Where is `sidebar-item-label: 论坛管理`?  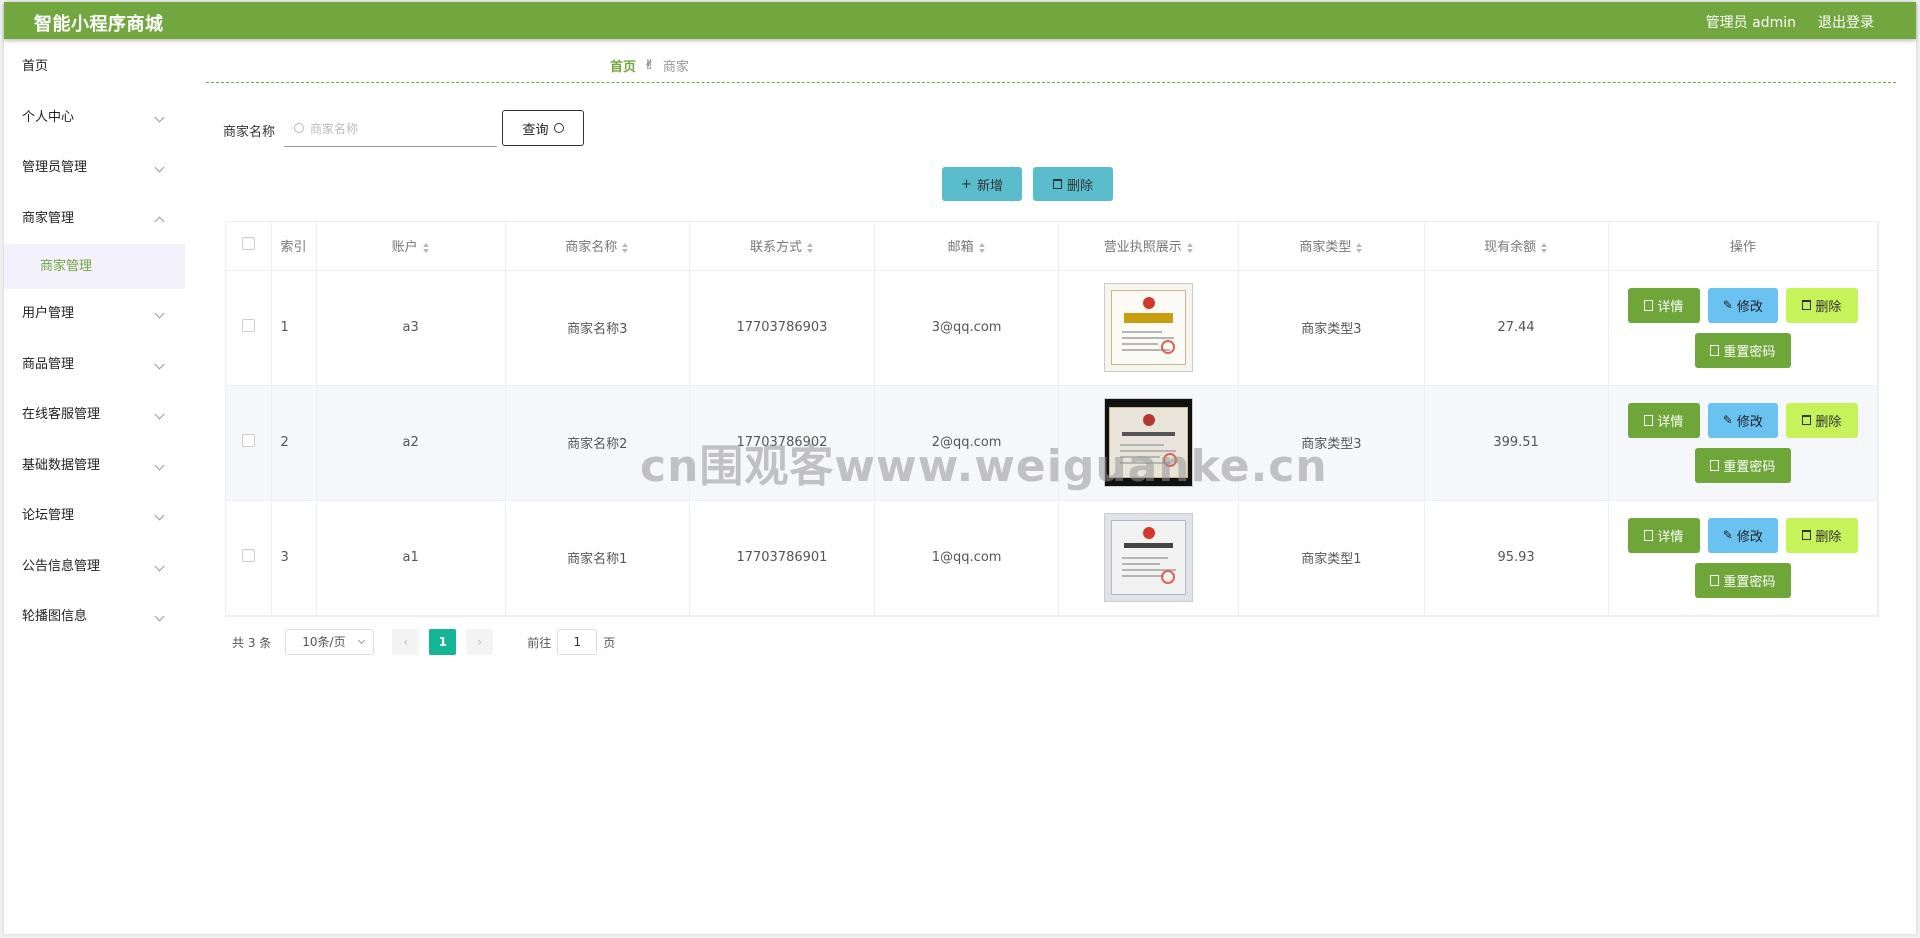
sidebar-item-label: 论坛管理 is located at coordinates (48, 515).